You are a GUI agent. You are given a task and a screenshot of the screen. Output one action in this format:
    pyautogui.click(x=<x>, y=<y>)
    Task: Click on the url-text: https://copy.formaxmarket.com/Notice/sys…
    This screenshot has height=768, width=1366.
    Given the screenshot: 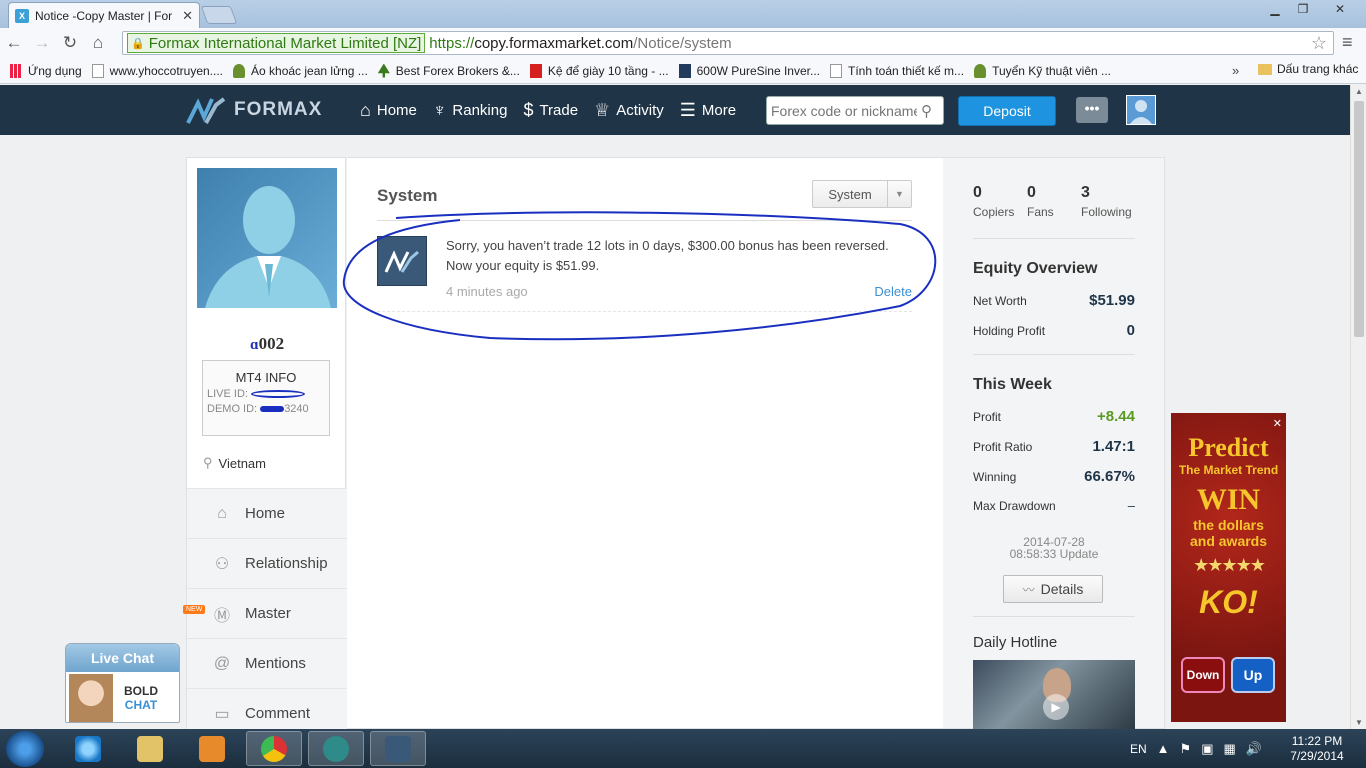 What is the action you would take?
    pyautogui.click(x=580, y=43)
    